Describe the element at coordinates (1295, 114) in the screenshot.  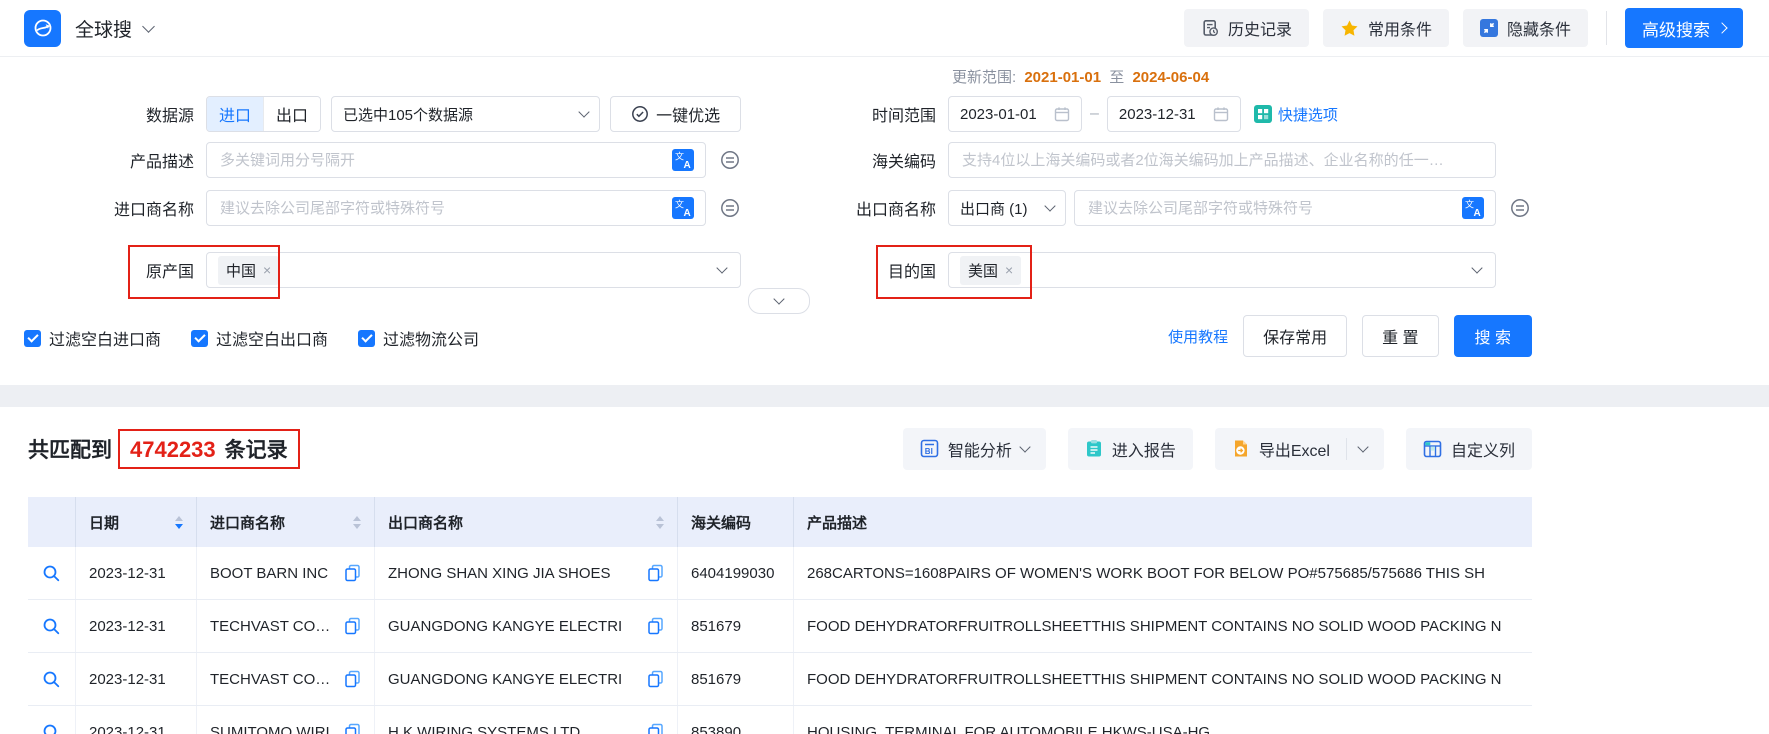
I see `shortcut-options-link: 快捷选项` at that location.